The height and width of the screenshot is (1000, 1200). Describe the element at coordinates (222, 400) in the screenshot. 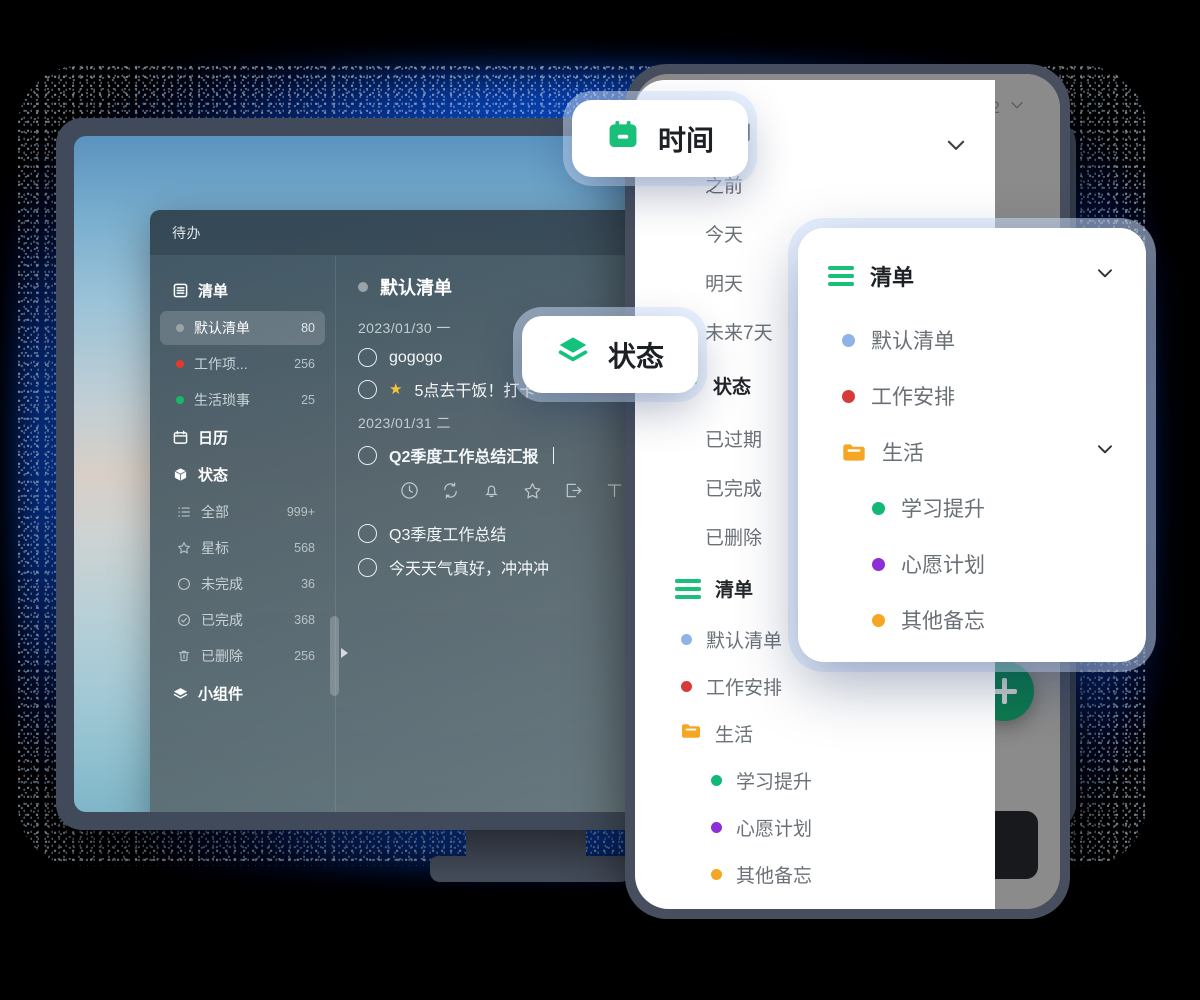

I see `sidebar-item-label: 生活琐事` at that location.